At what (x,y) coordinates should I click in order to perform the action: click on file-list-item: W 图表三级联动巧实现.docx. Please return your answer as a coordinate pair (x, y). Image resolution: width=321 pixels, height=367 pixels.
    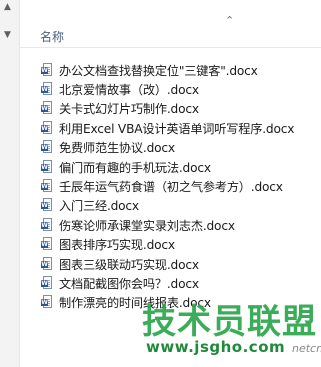
    Looking at the image, I should click on (178, 263).